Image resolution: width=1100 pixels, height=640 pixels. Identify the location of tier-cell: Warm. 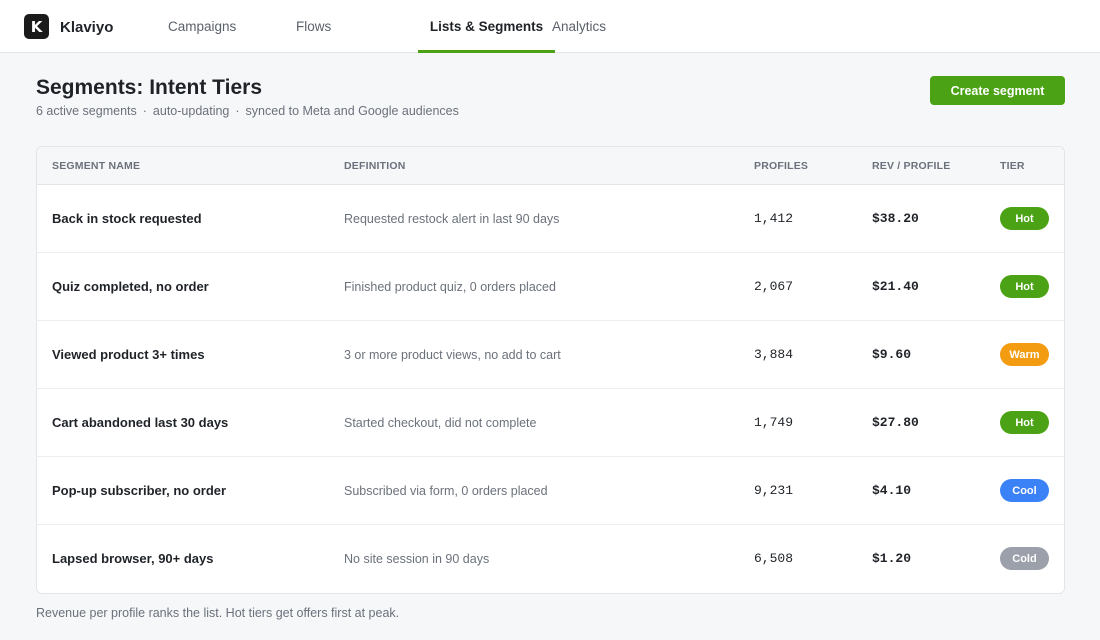
(1024, 354).